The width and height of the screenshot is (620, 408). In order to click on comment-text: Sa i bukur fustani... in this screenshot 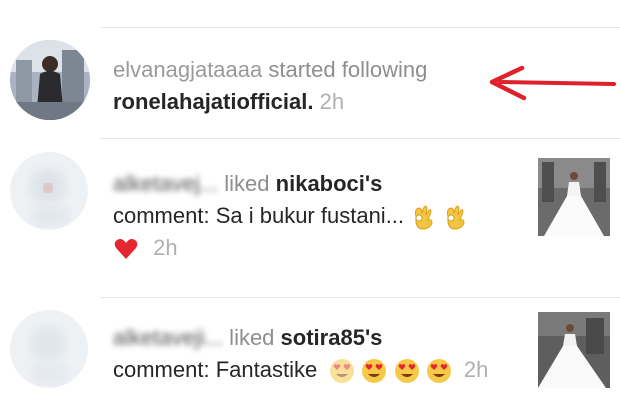, I will do `click(310, 215)`.